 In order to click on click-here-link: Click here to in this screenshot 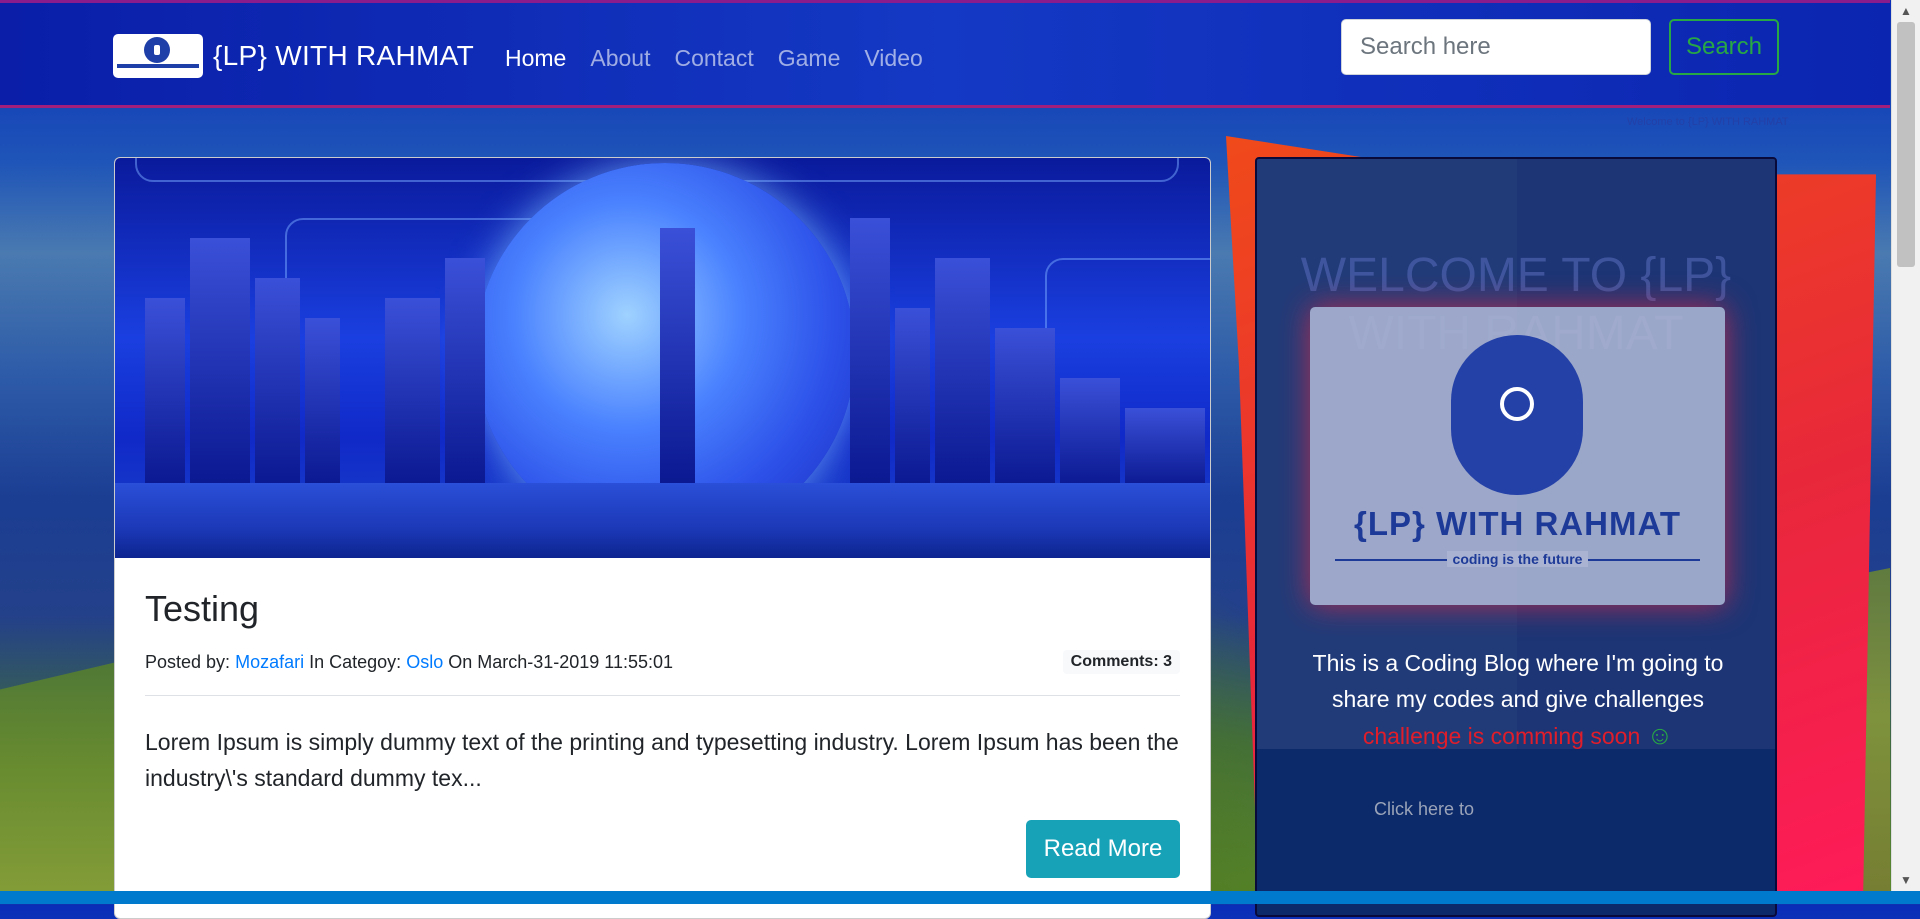, I will do `click(1424, 809)`.